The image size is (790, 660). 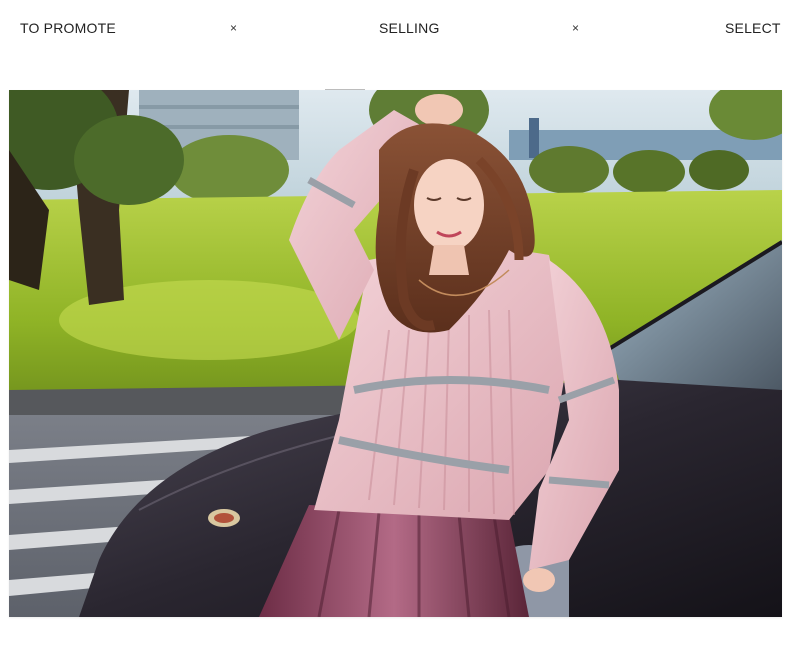 I want to click on top-navigation: TO PROMOTE × SELLING × SELECT, so click(x=395, y=28).